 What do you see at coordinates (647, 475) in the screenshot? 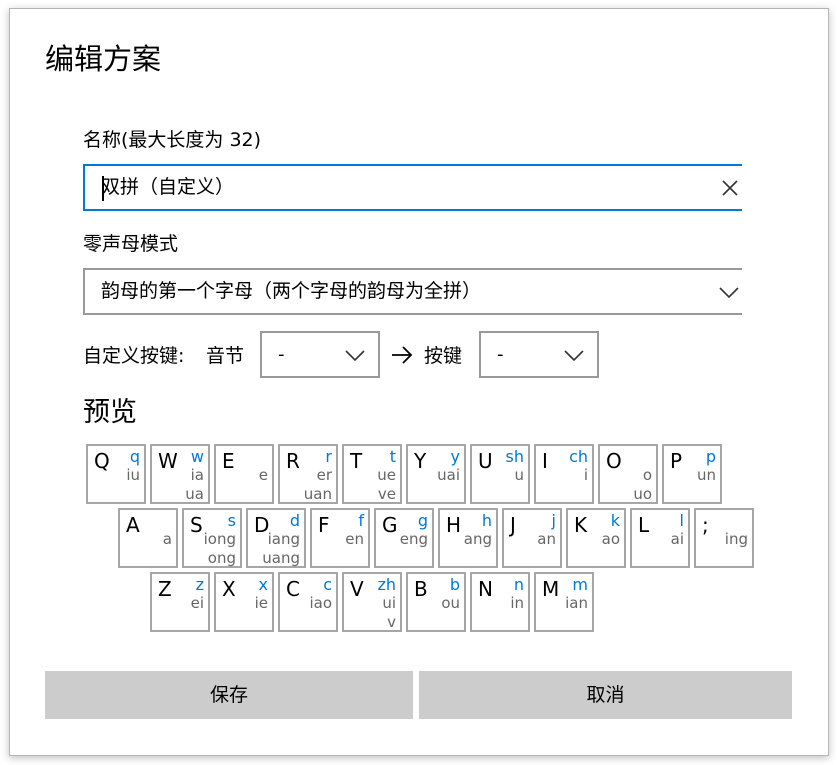
I see `key-final: o` at bounding box center [647, 475].